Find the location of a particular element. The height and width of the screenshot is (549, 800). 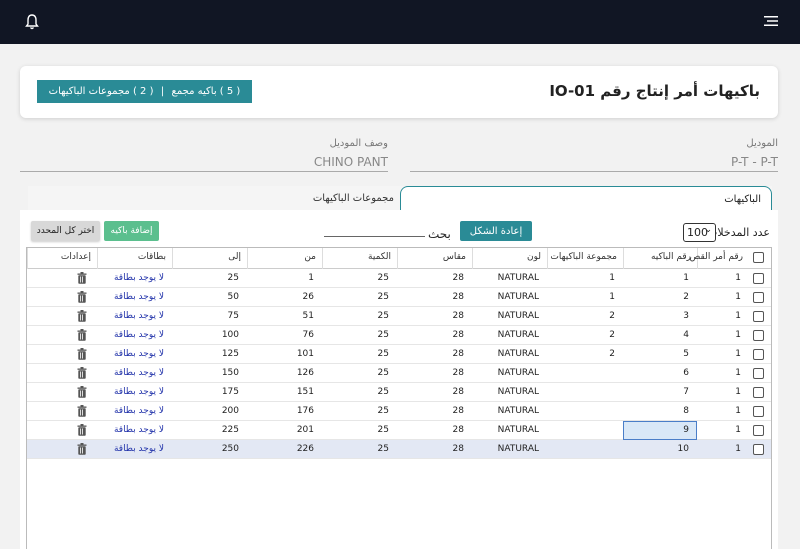

table-row: 1 8 NATURAL 28 25 176 200 لا يوجد بطاقة is located at coordinates (399, 411).